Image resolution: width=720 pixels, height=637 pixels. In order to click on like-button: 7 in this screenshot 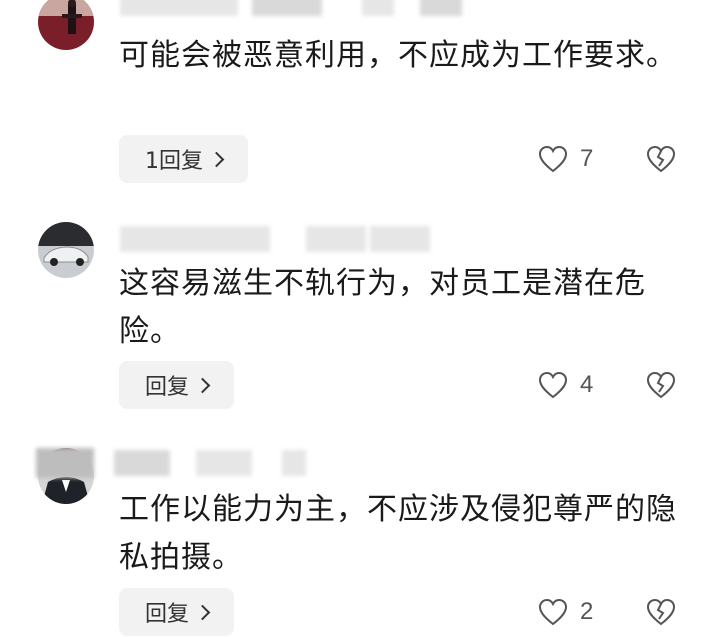, I will do `click(565, 159)`.